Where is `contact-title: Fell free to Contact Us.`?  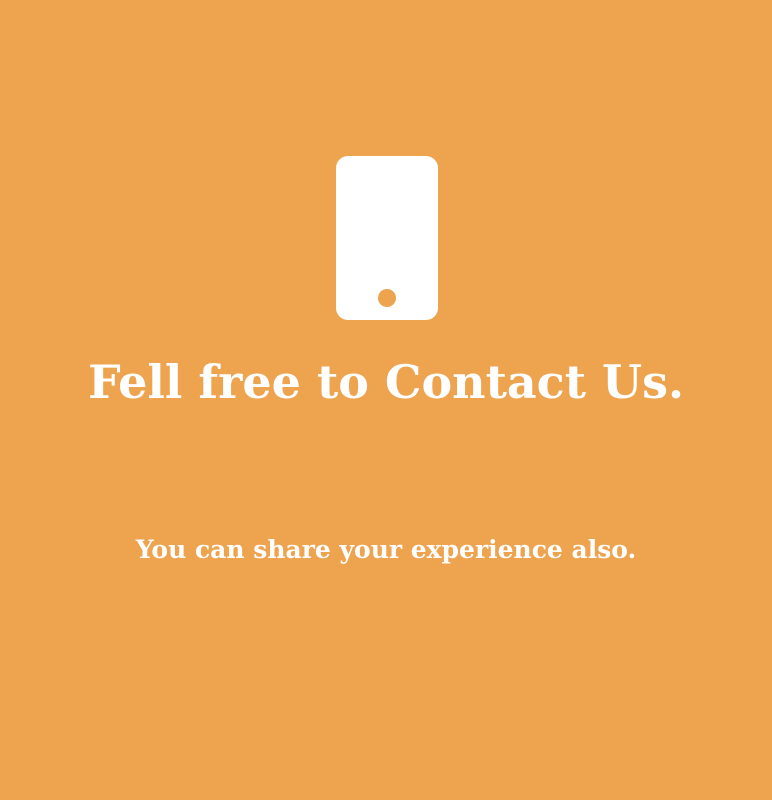
contact-title: Fell free to Contact Us. is located at coordinates (386, 382).